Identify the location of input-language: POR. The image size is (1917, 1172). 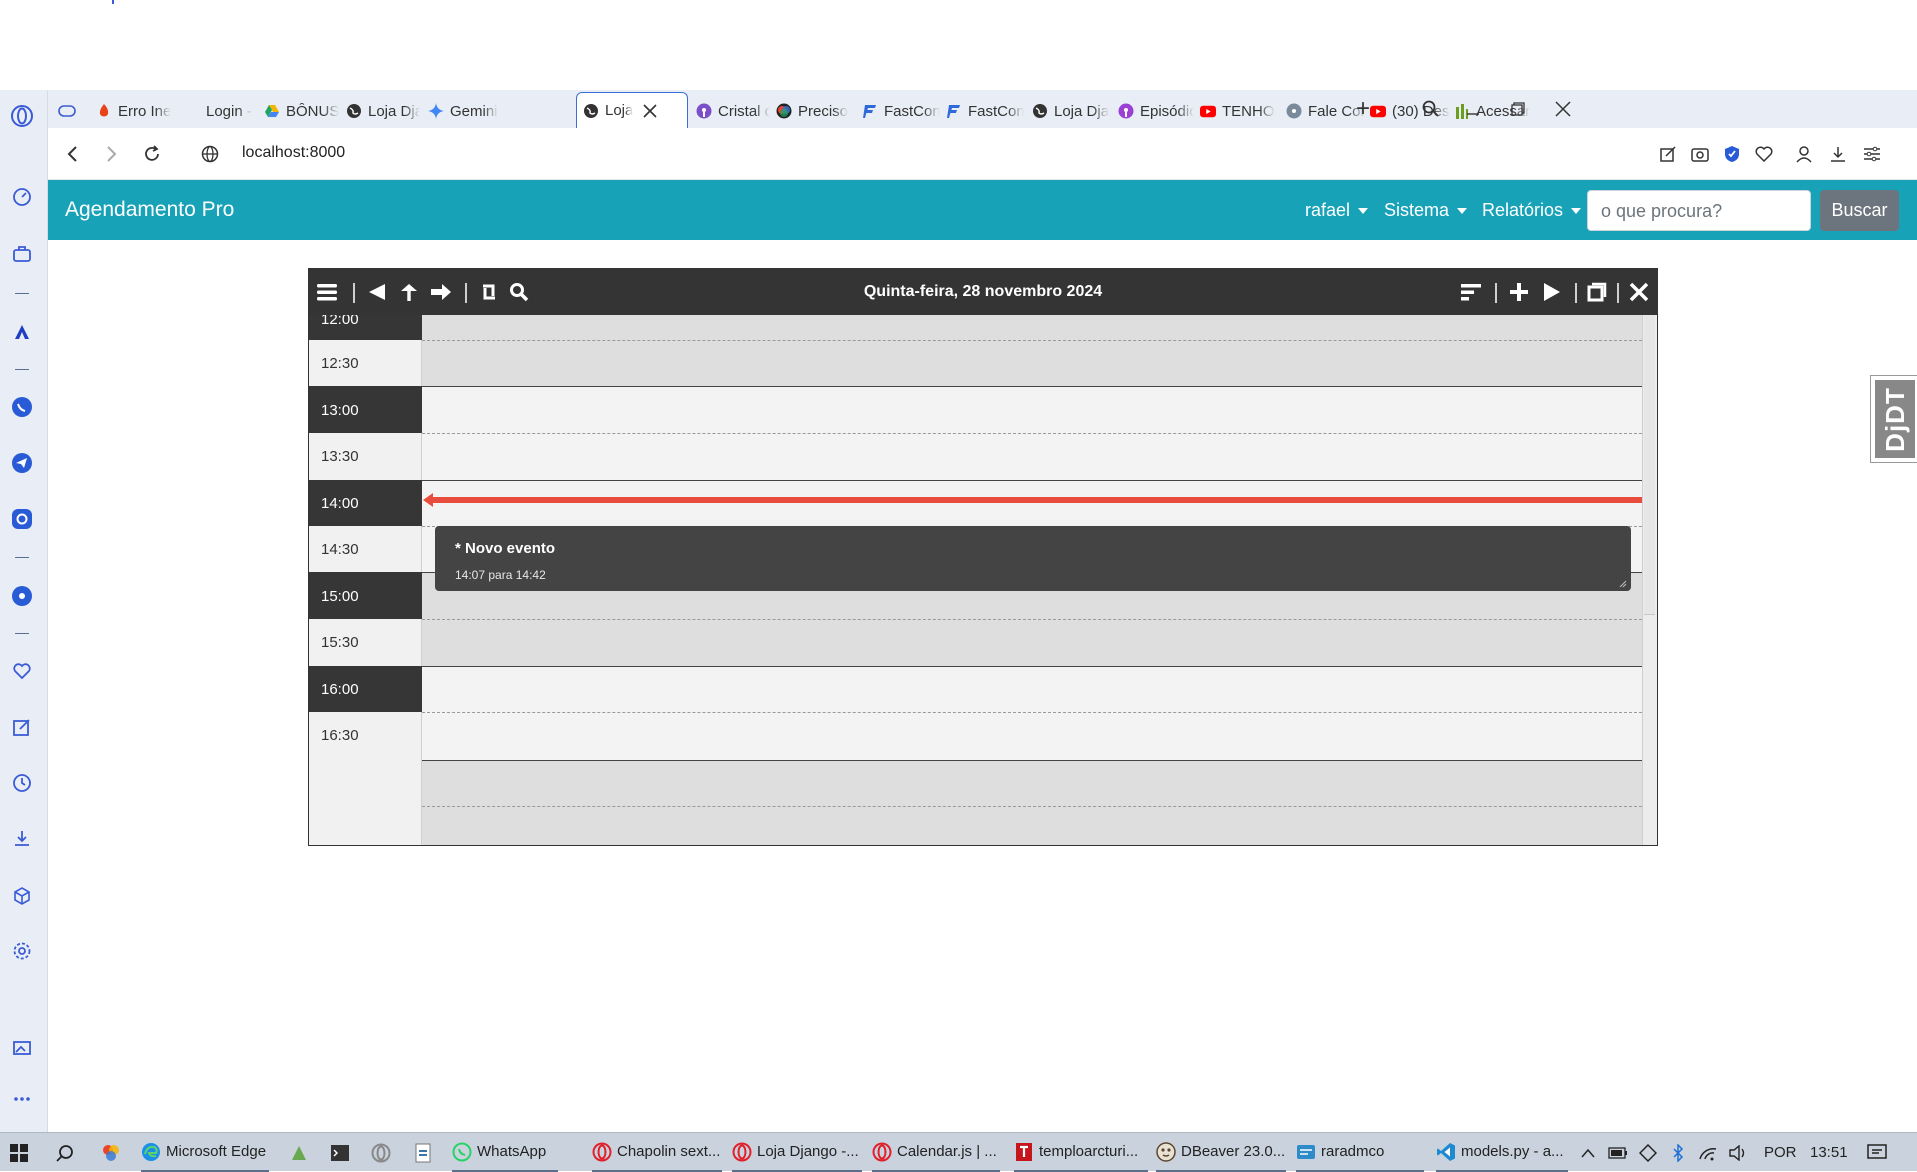
(1780, 1152).